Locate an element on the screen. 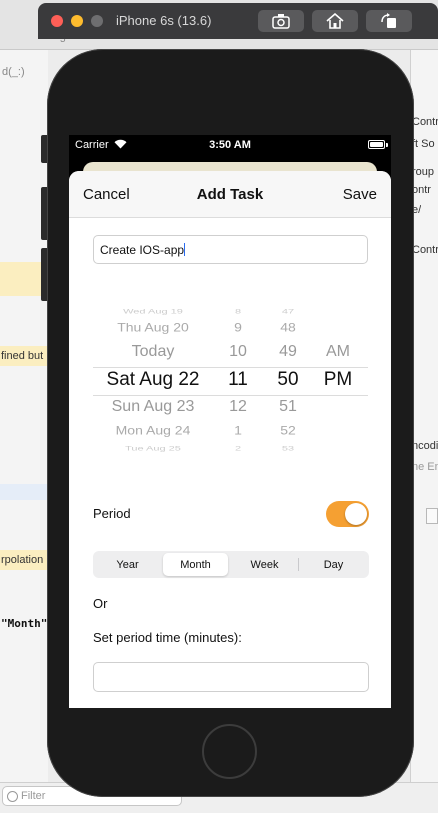  segment-month: Month is located at coordinates (195, 564).